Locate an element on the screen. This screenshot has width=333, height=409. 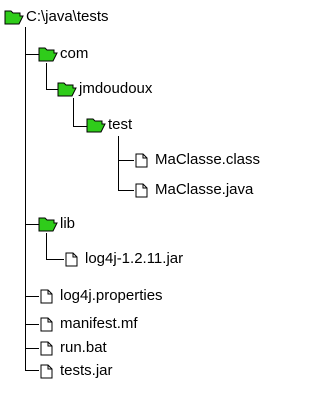
tree-item-jmdoudoux: jmdoudoux is located at coordinates (104, 89).